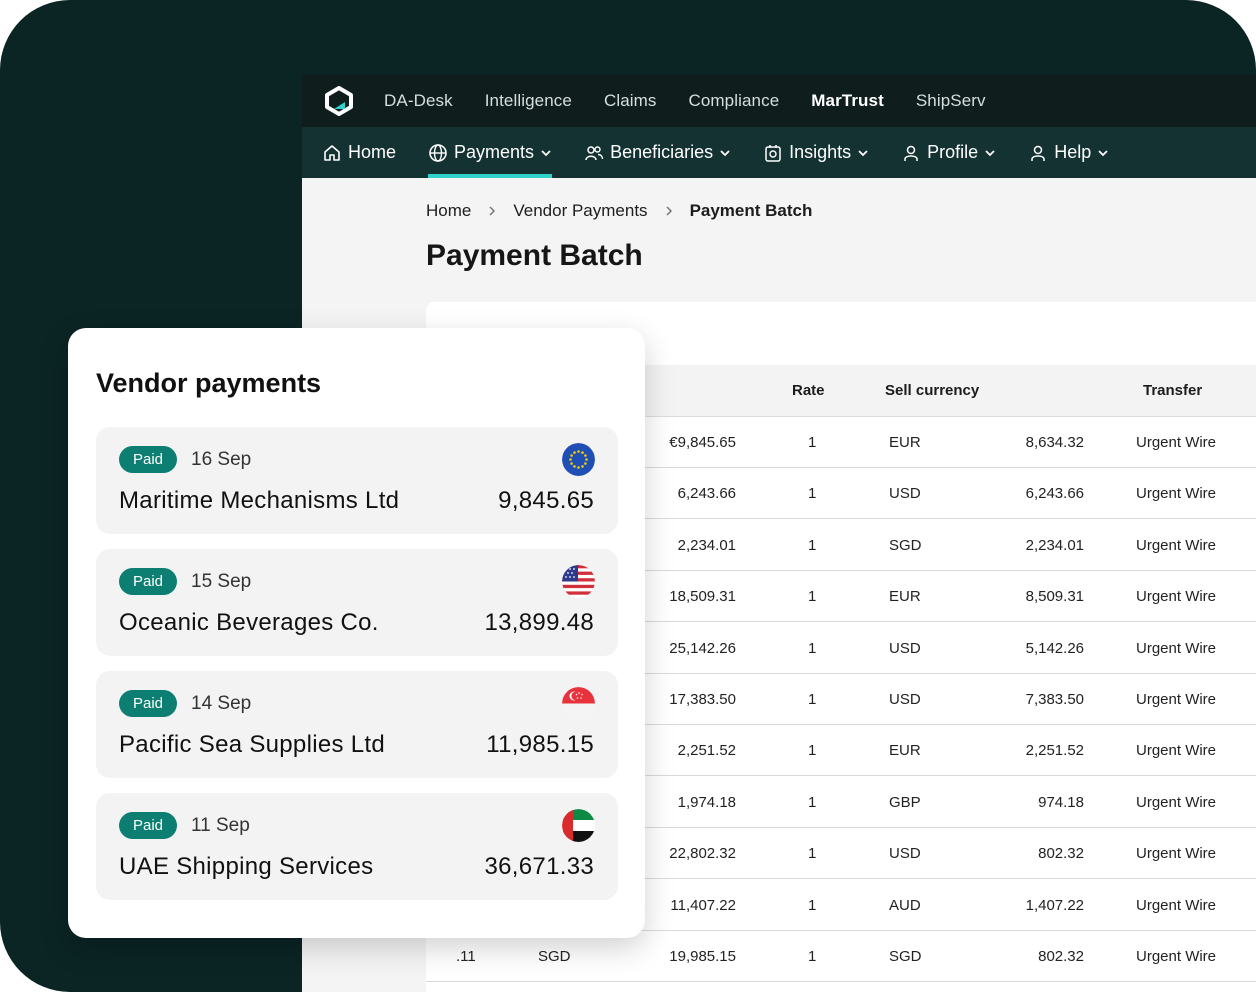  I want to click on cell-sell-amount: 8,634.32, so click(1054, 442).